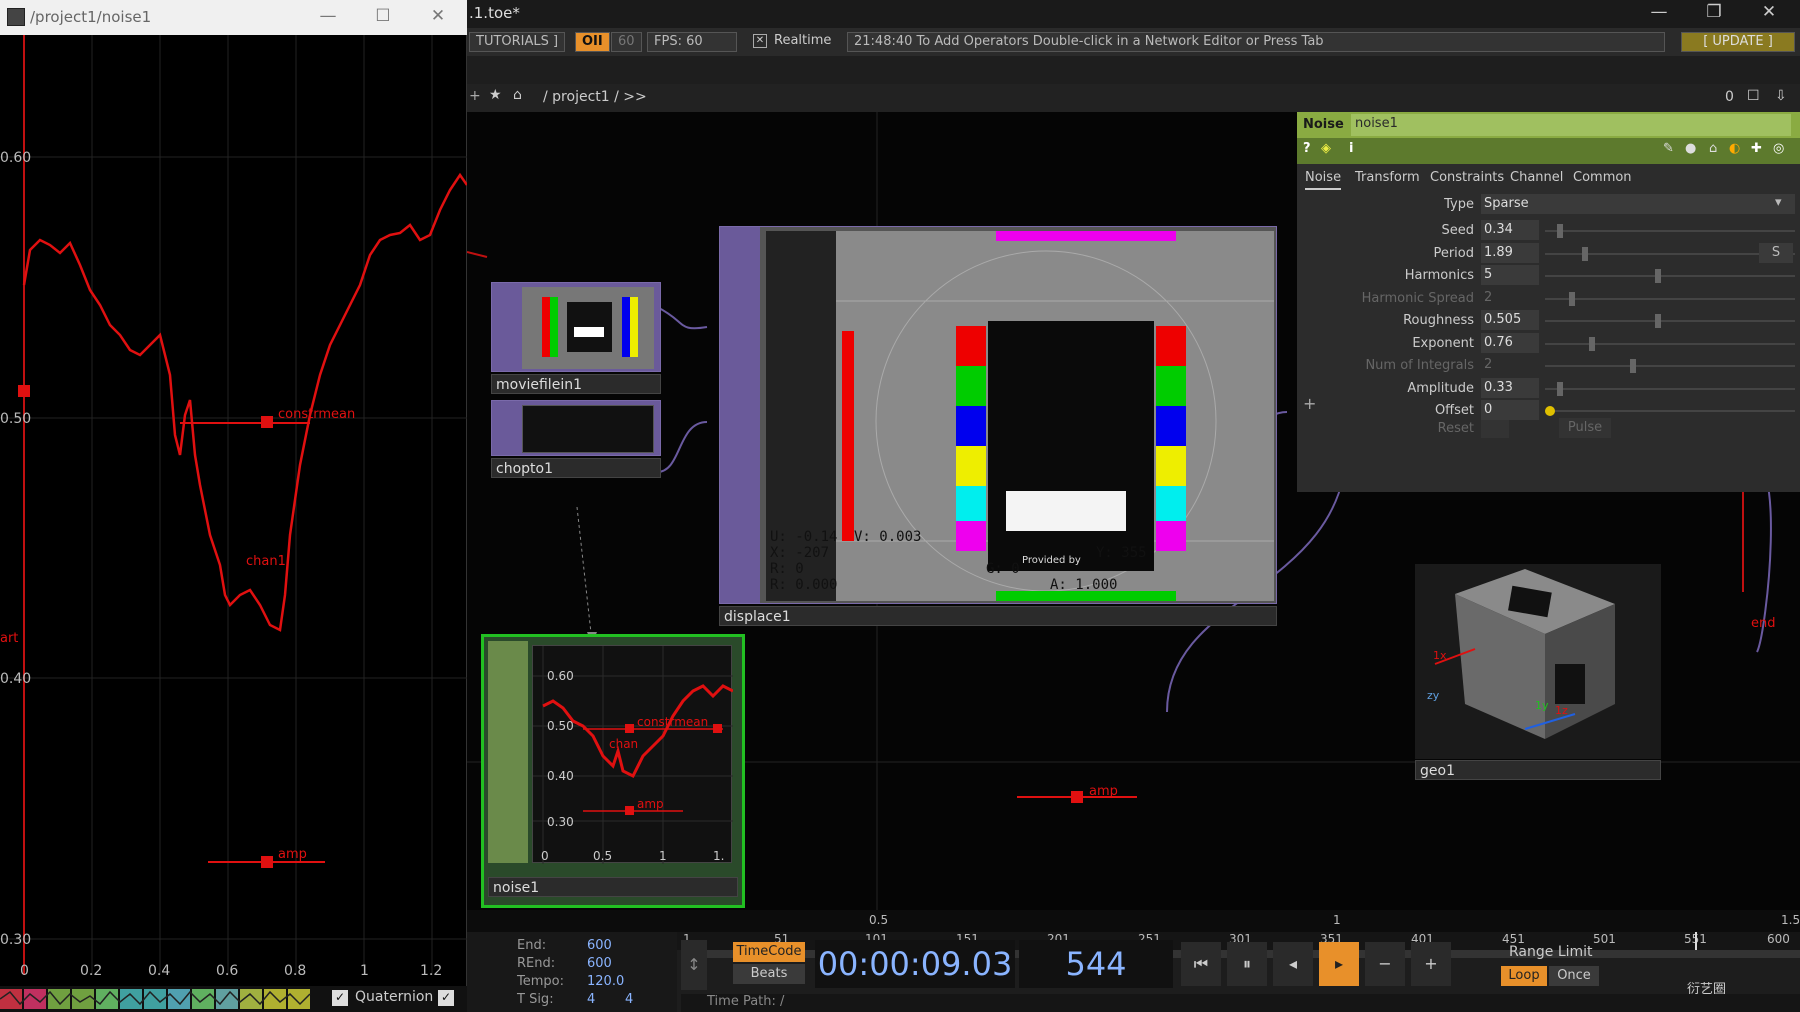  What do you see at coordinates (1778, 148) in the screenshot?
I see `target-icon: ◎` at bounding box center [1778, 148].